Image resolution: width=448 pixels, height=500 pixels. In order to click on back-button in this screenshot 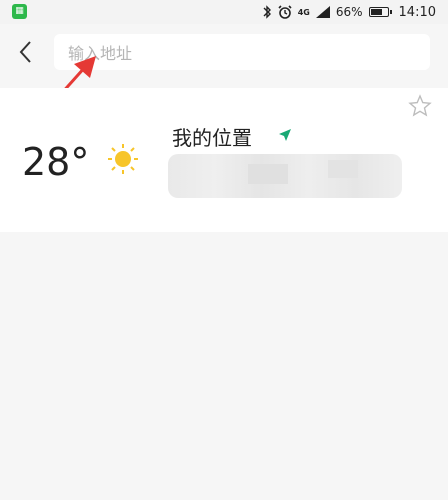, I will do `click(26, 52)`.